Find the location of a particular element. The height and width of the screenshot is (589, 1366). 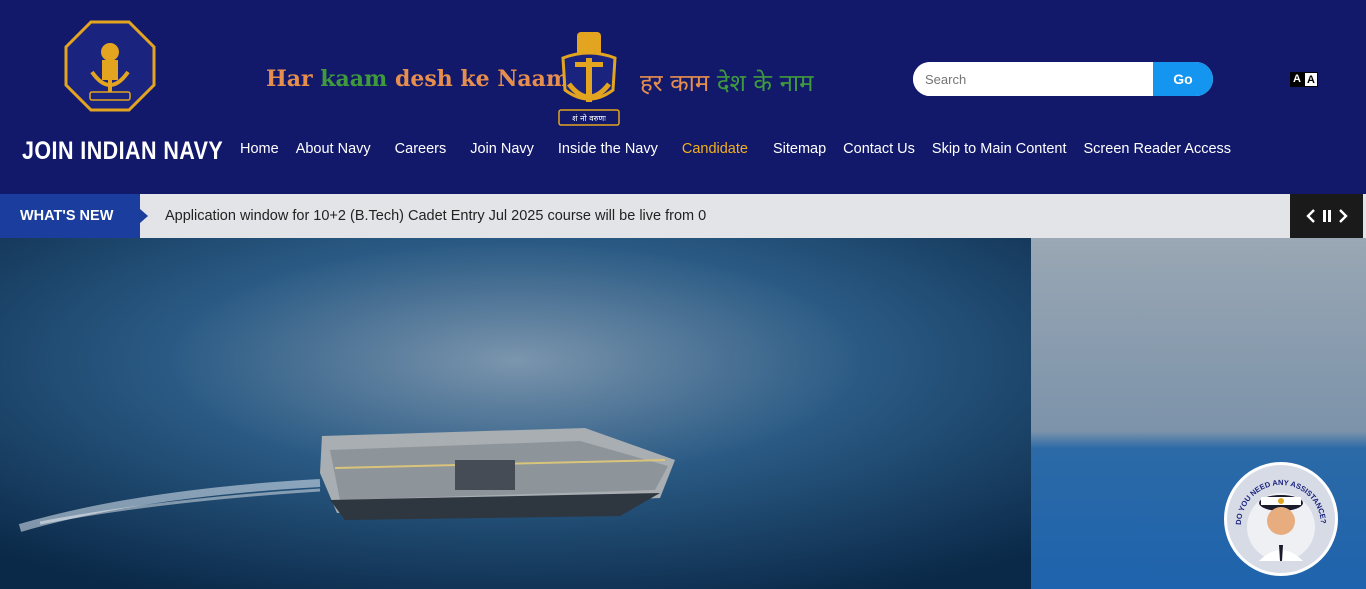

font-large-button: A is located at coordinates (1311, 79).